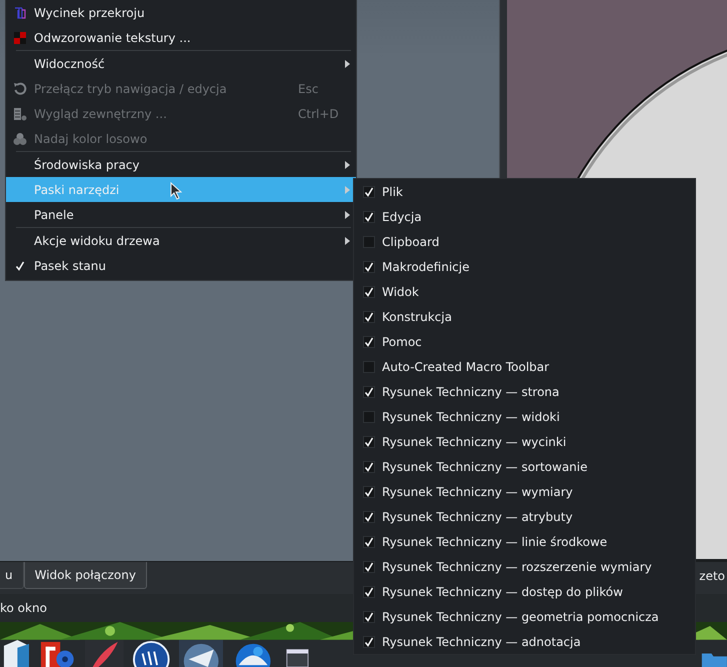  Describe the element at coordinates (524, 391) in the screenshot. I see `menu-item: Rysunek Techniczny — strona` at that location.